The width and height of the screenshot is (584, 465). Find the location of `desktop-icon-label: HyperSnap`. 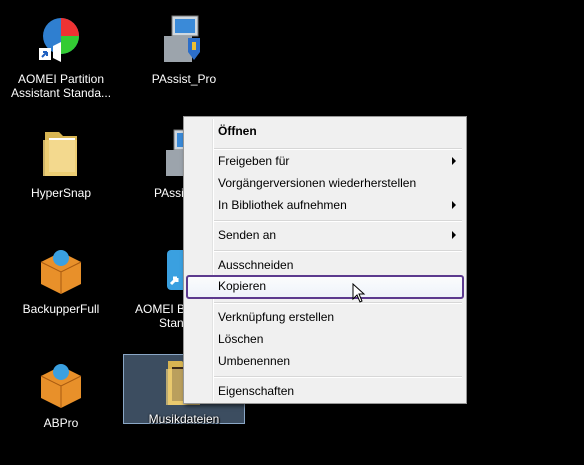

desktop-icon-label: HyperSnap is located at coordinates (61, 193).